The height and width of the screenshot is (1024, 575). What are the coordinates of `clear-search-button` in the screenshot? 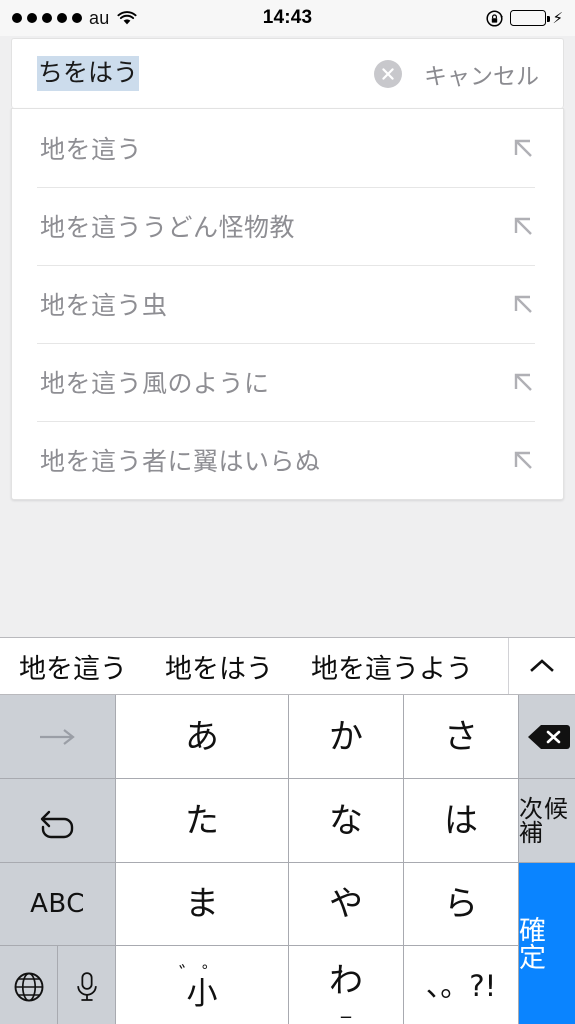 It's located at (388, 73).